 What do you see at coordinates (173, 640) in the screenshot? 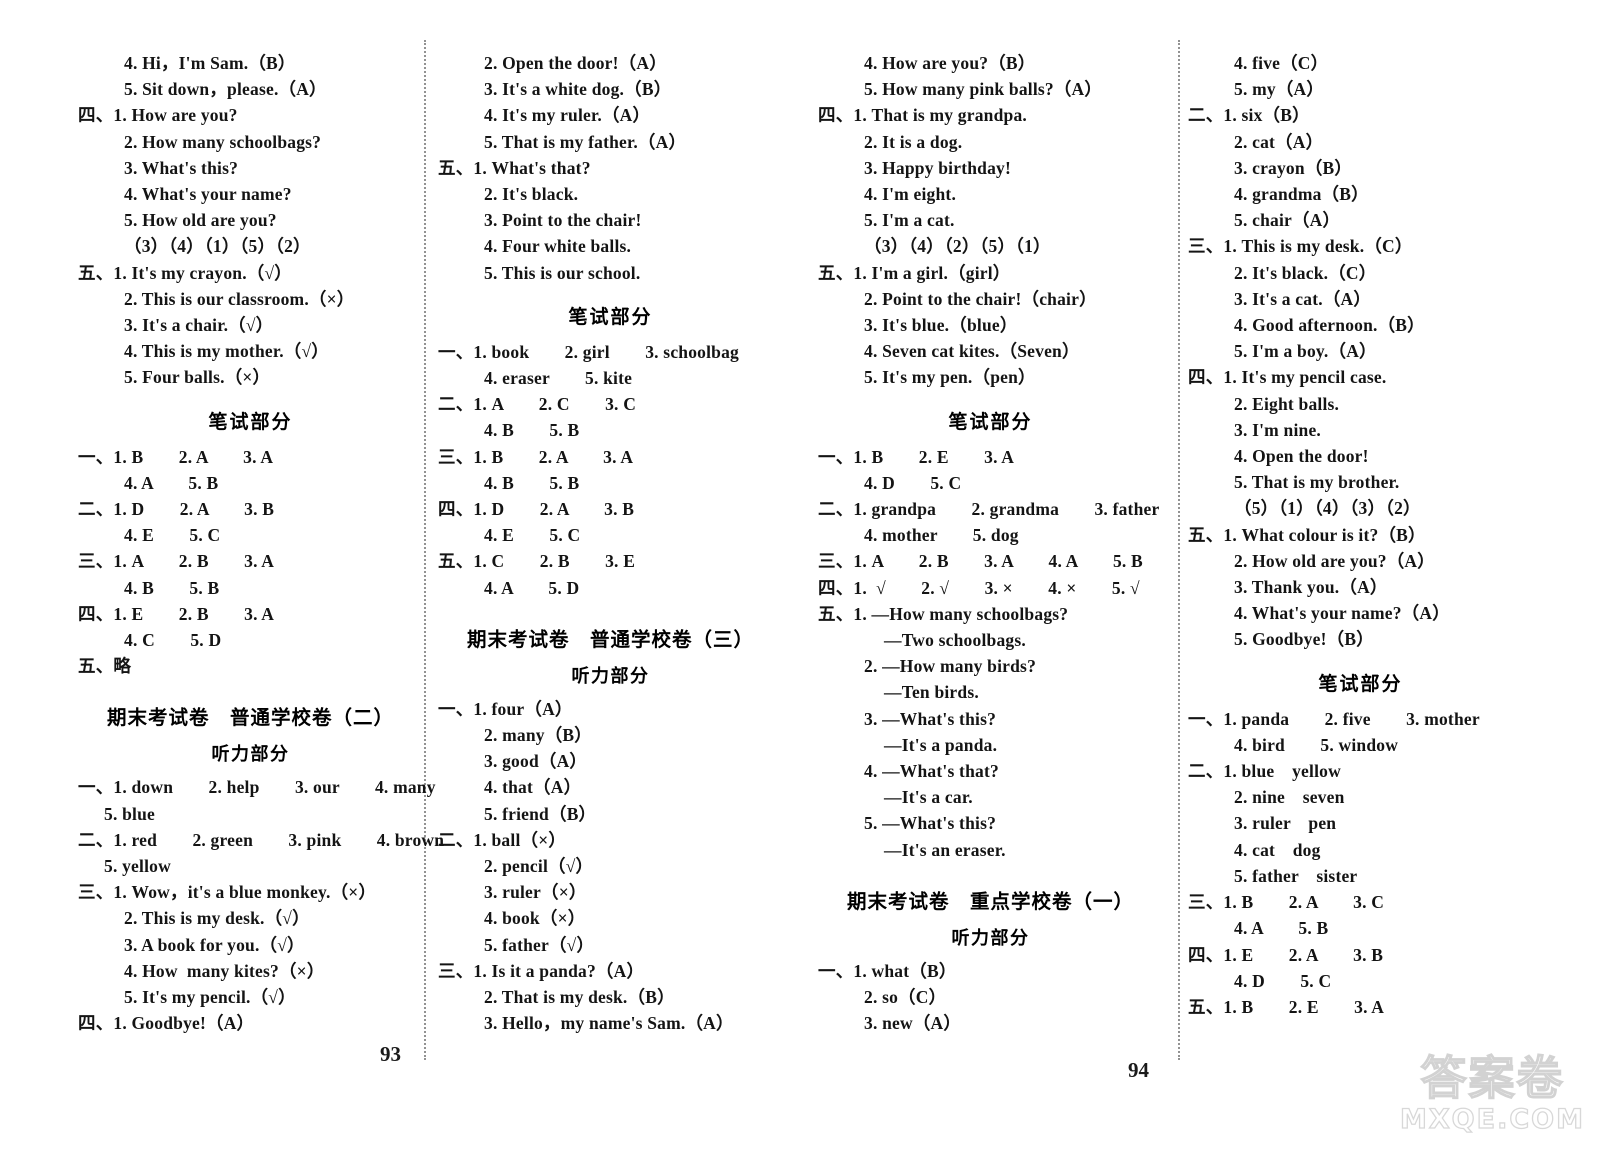
I see `answer-line: 4. C 5. D` at bounding box center [173, 640].